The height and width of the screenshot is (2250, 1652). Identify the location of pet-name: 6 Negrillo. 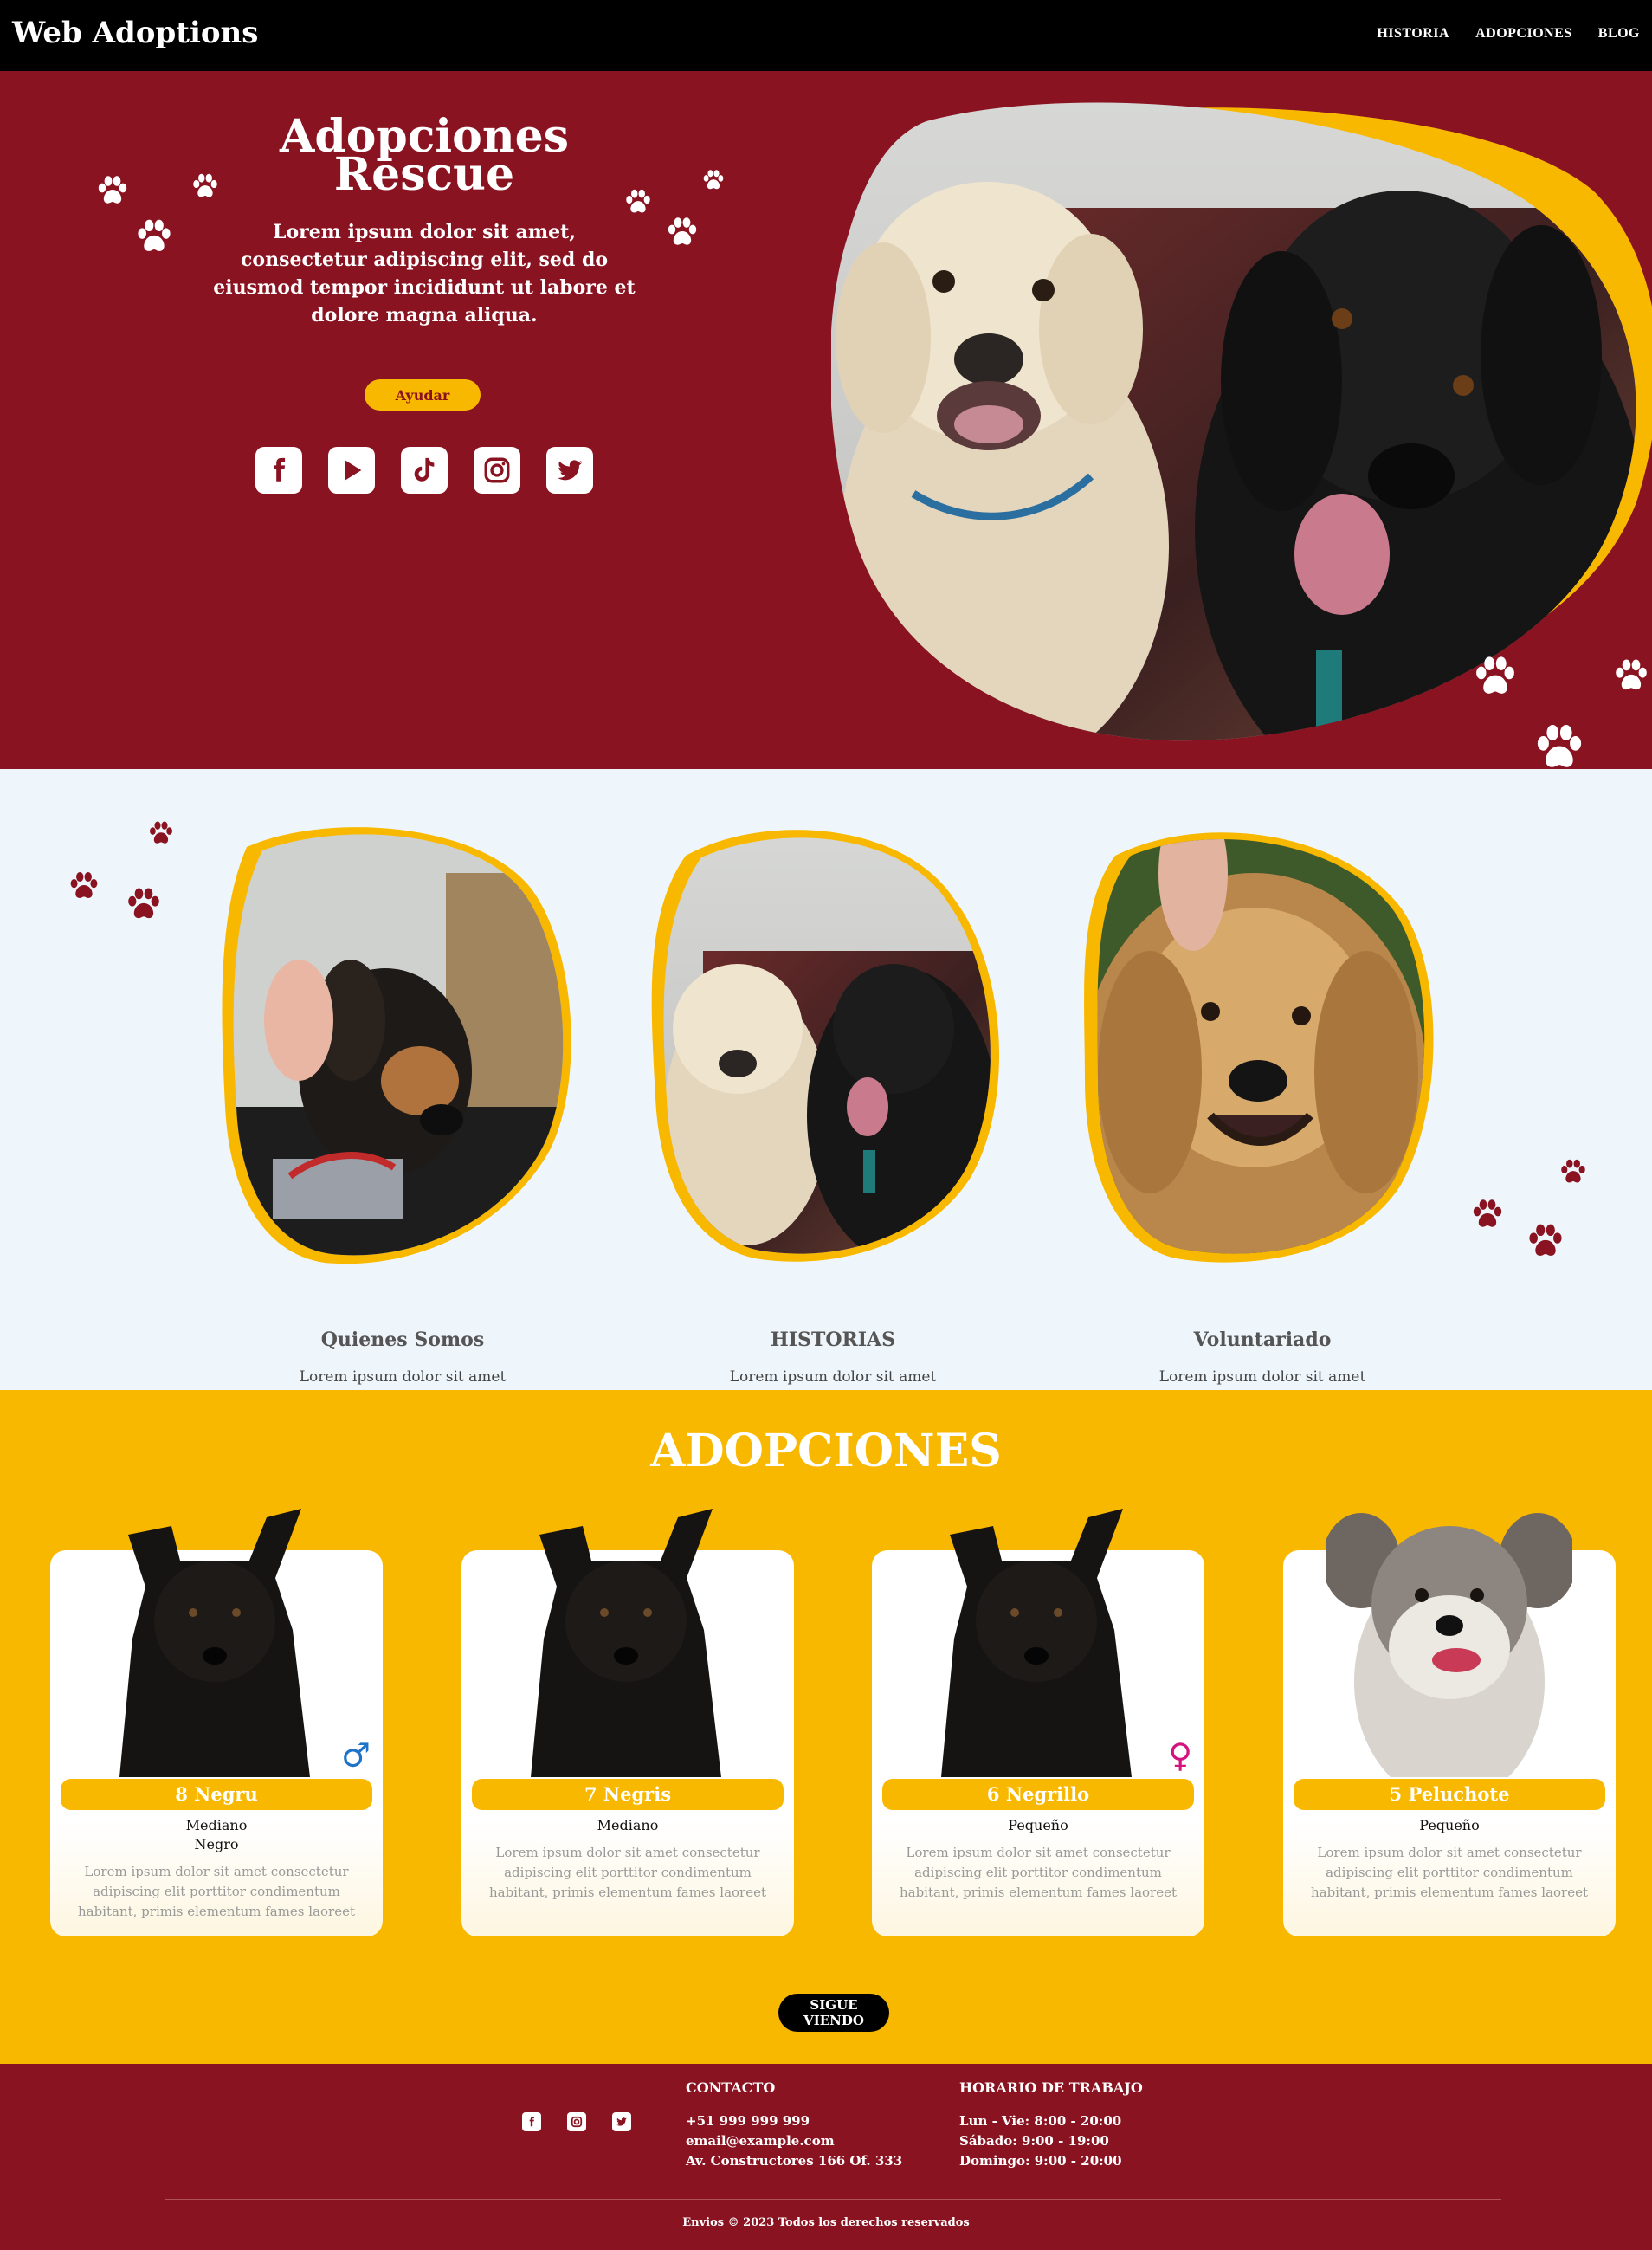
(1038, 1794).